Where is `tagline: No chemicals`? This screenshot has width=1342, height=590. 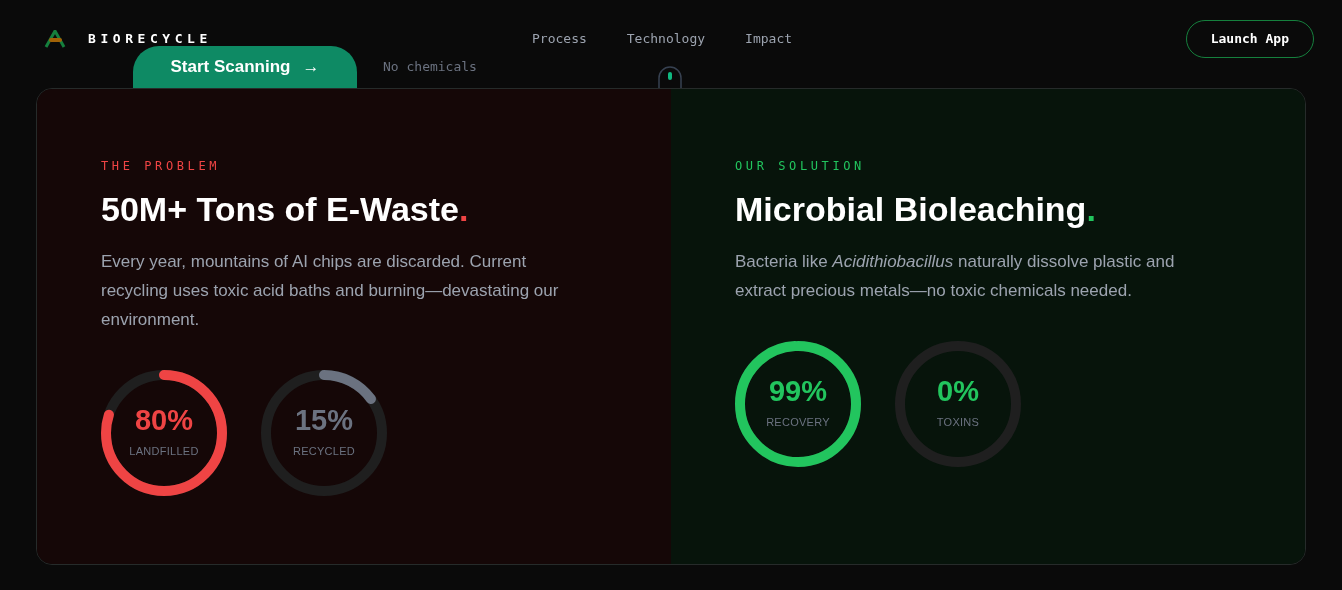 tagline: No chemicals is located at coordinates (430, 66).